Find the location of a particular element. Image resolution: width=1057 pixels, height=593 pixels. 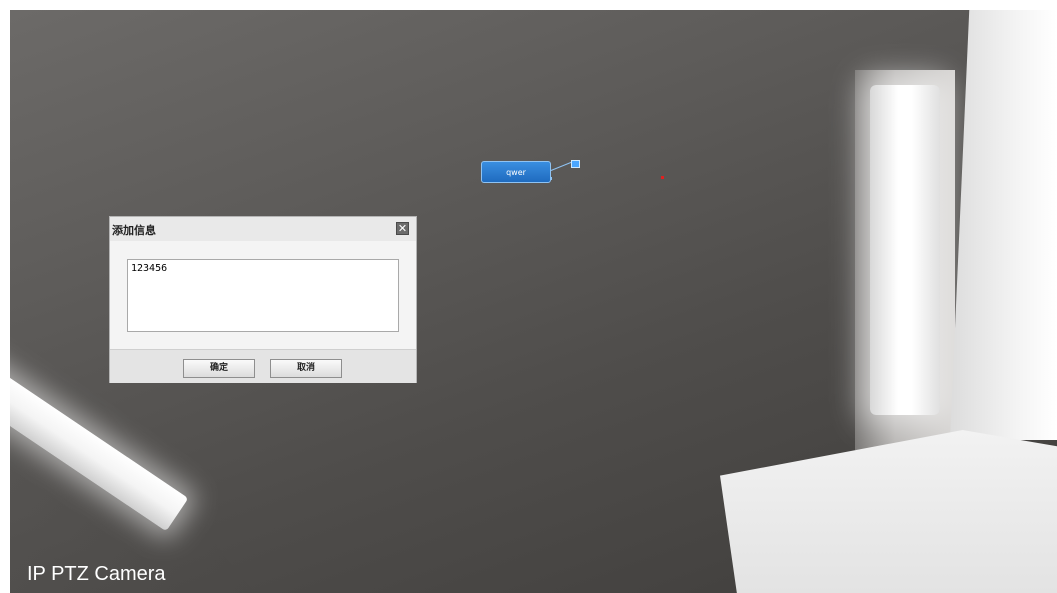

close-icon: ✕ is located at coordinates (402, 228).